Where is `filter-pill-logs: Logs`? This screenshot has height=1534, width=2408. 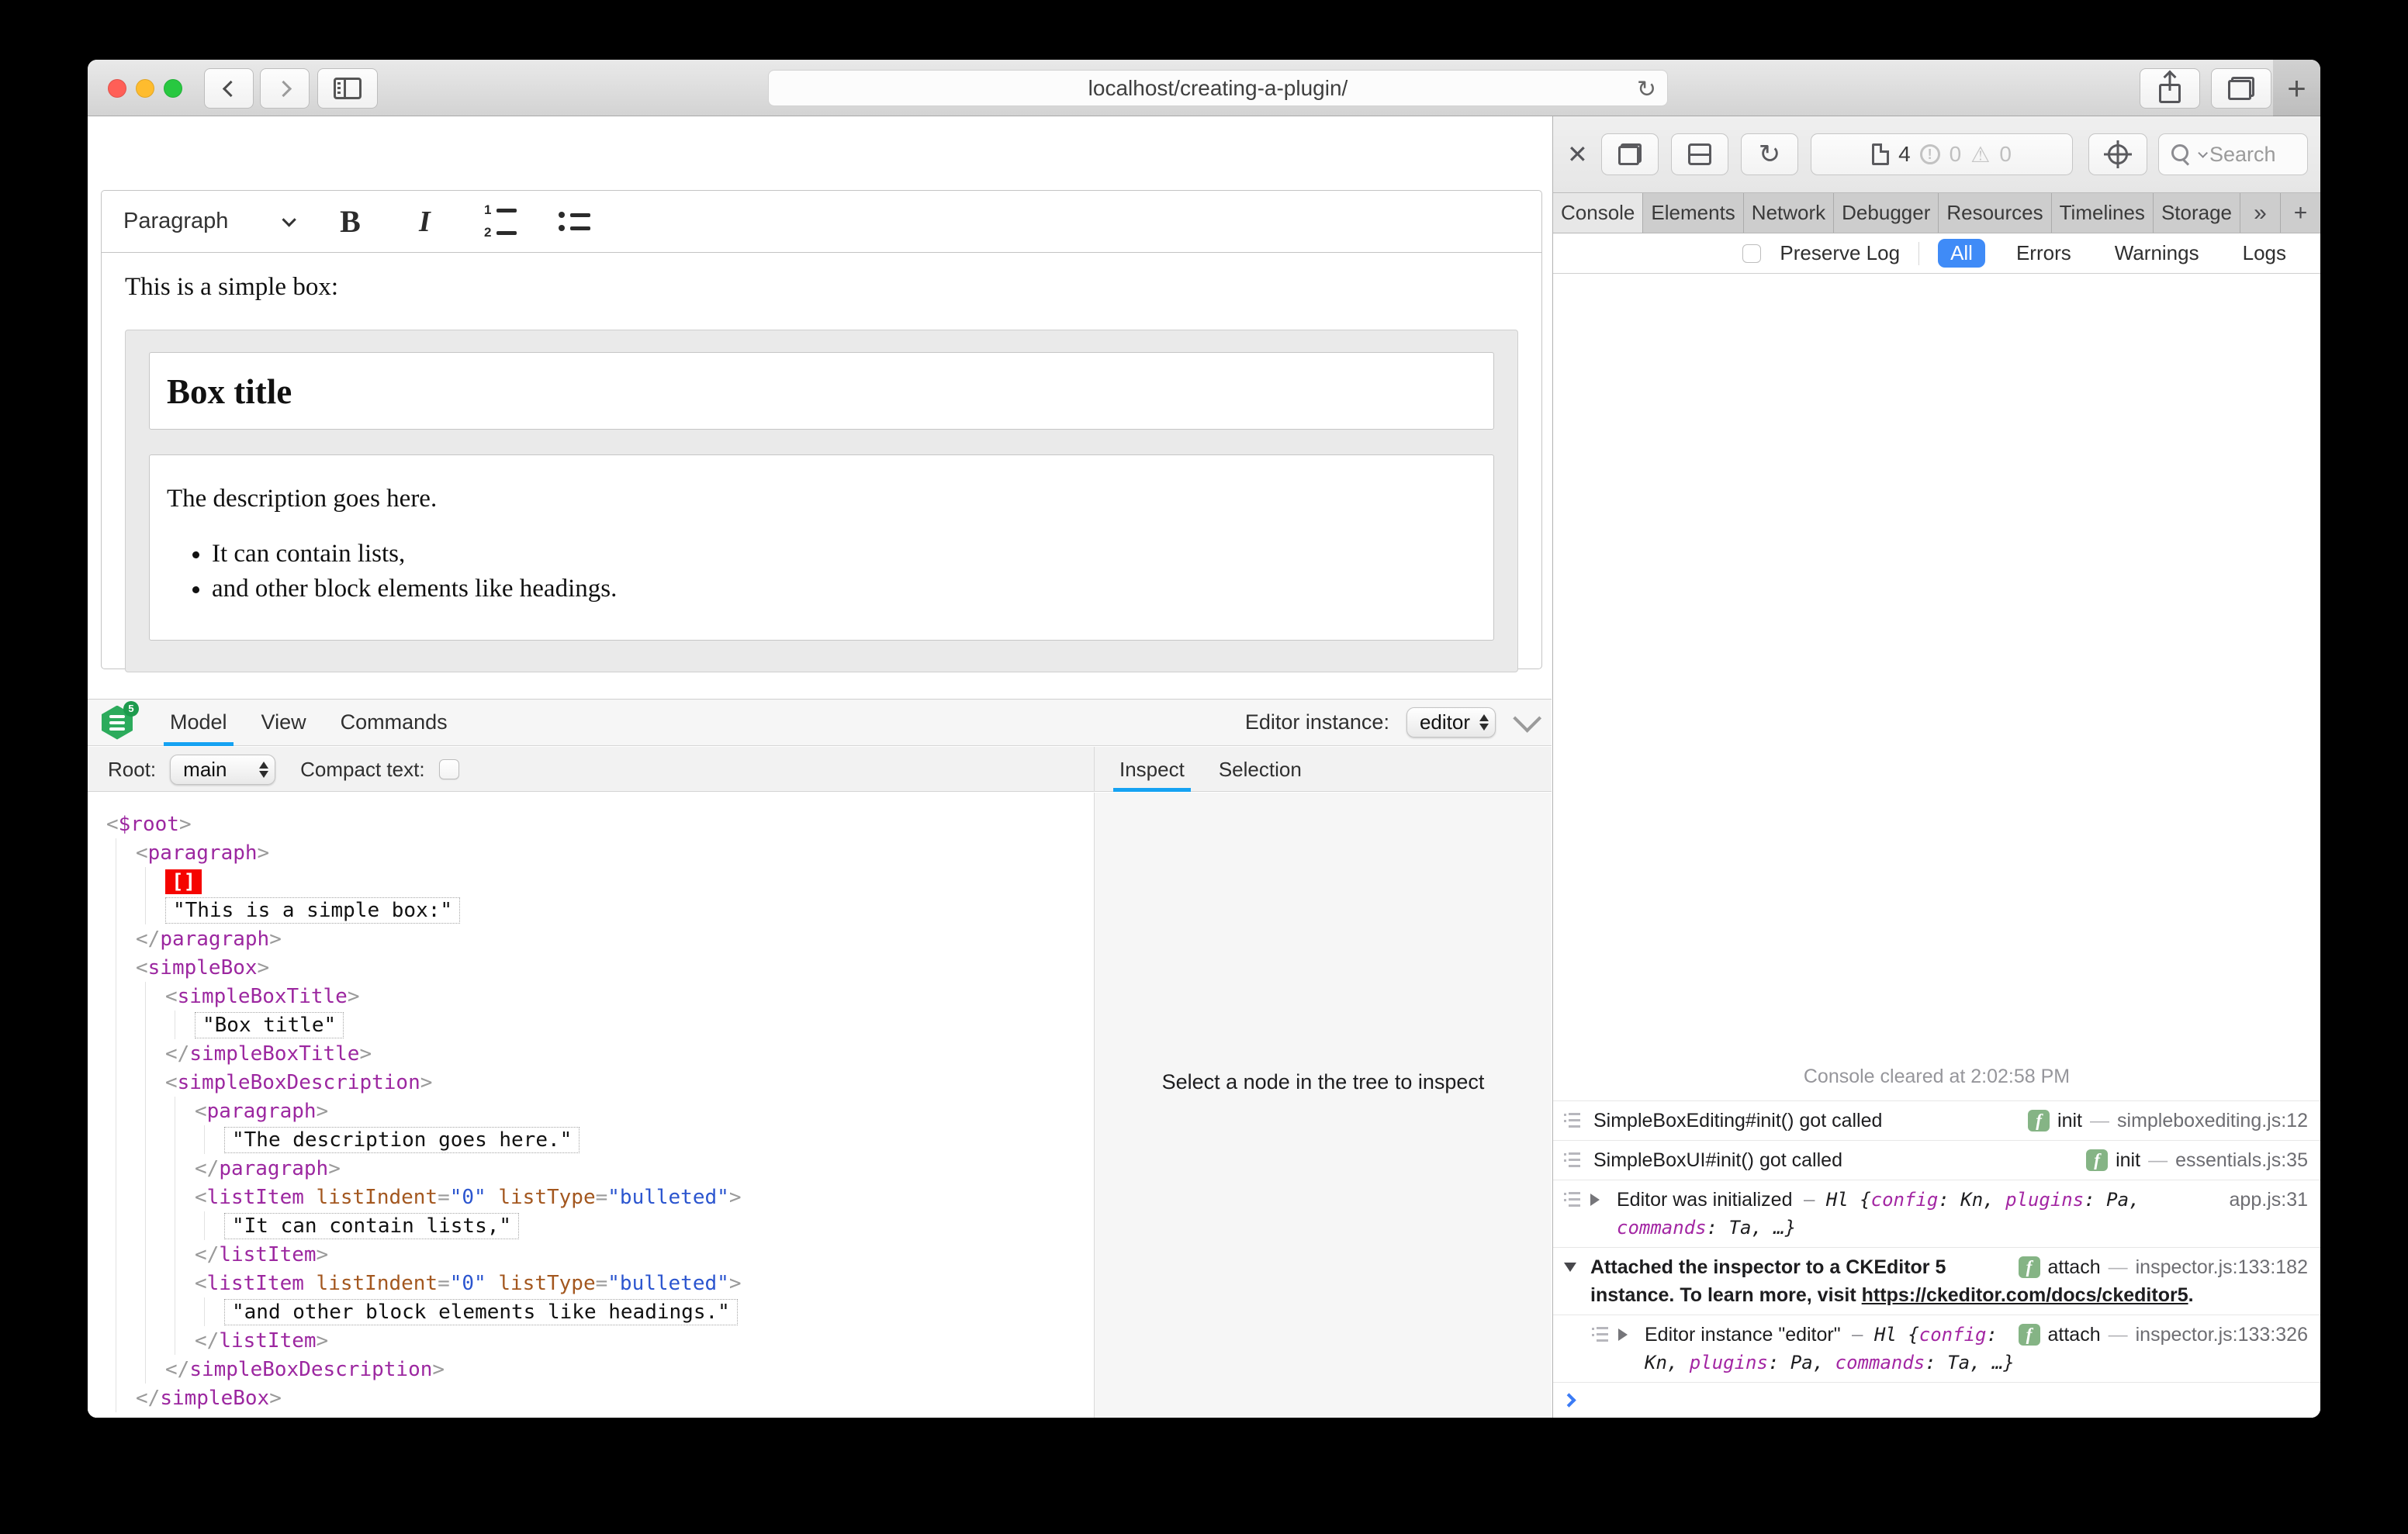
filter-pill-logs: Logs is located at coordinates (2265, 253).